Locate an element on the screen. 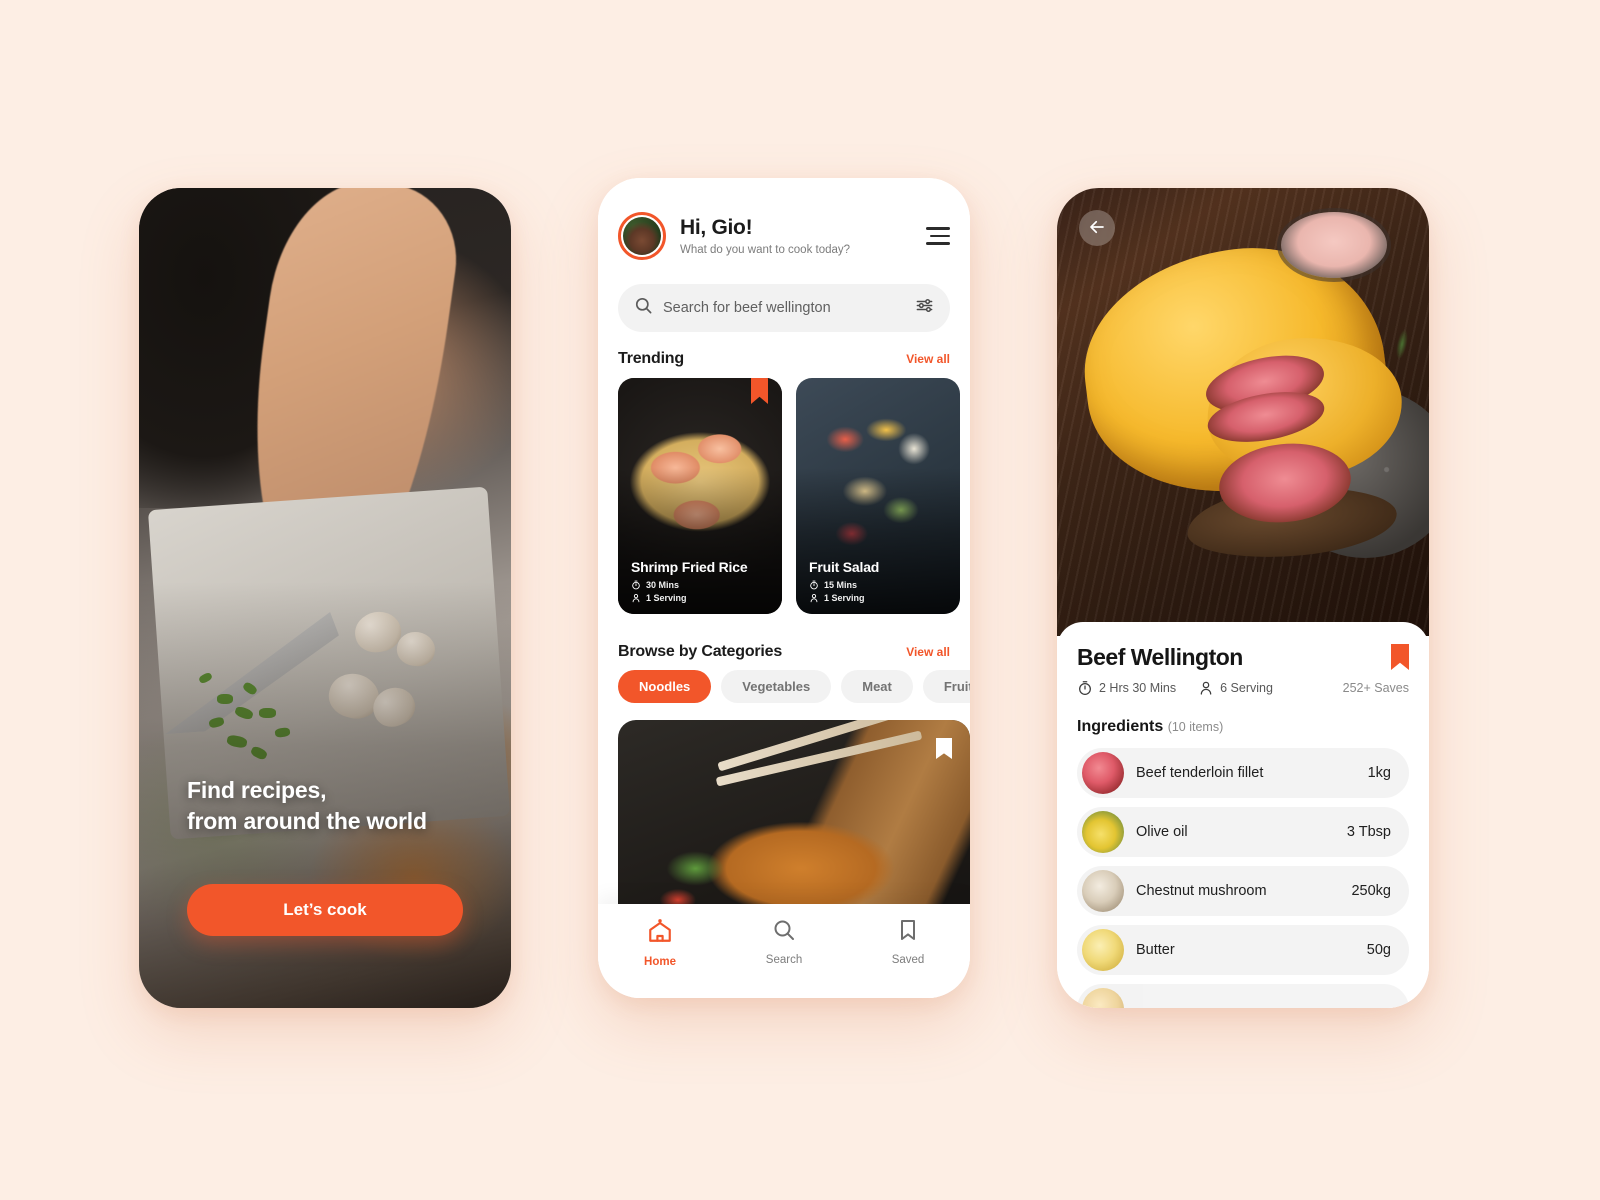 The height and width of the screenshot is (1200, 1600). recipe-name: Fruit Salad is located at coordinates (844, 567).